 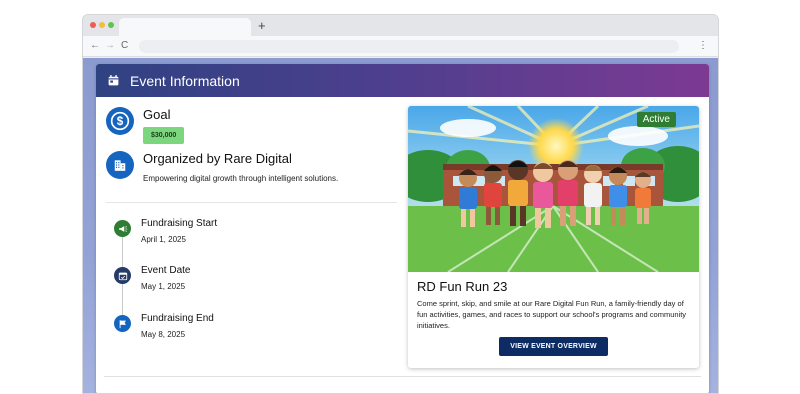 What do you see at coordinates (262, 26) in the screenshot?
I see `new-tab-button: +` at bounding box center [262, 26].